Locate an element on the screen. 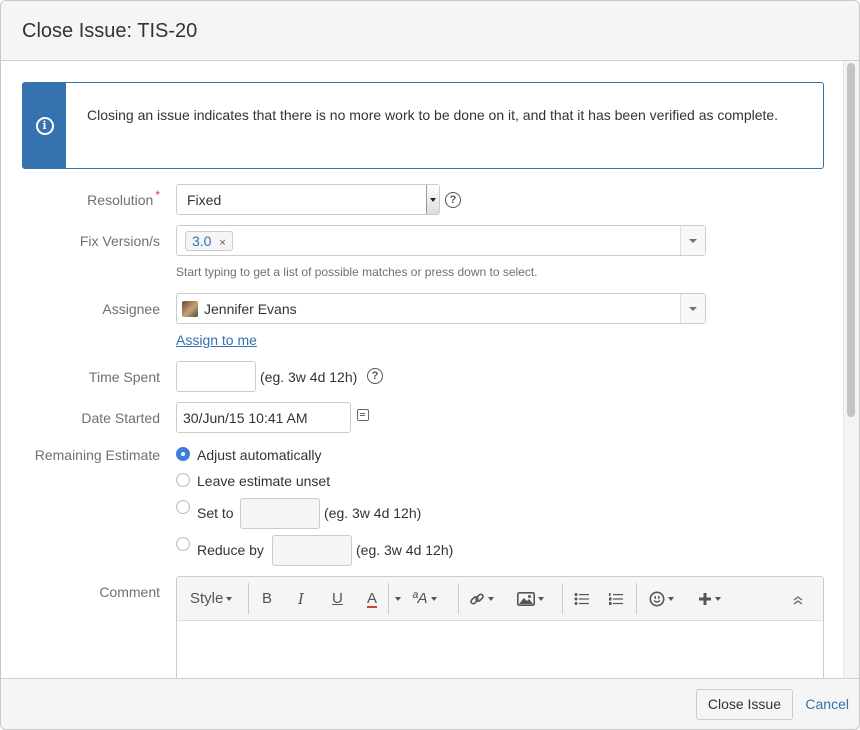 The width and height of the screenshot is (860, 730). text-format-dropdown: ªA is located at coordinates (424, 599).